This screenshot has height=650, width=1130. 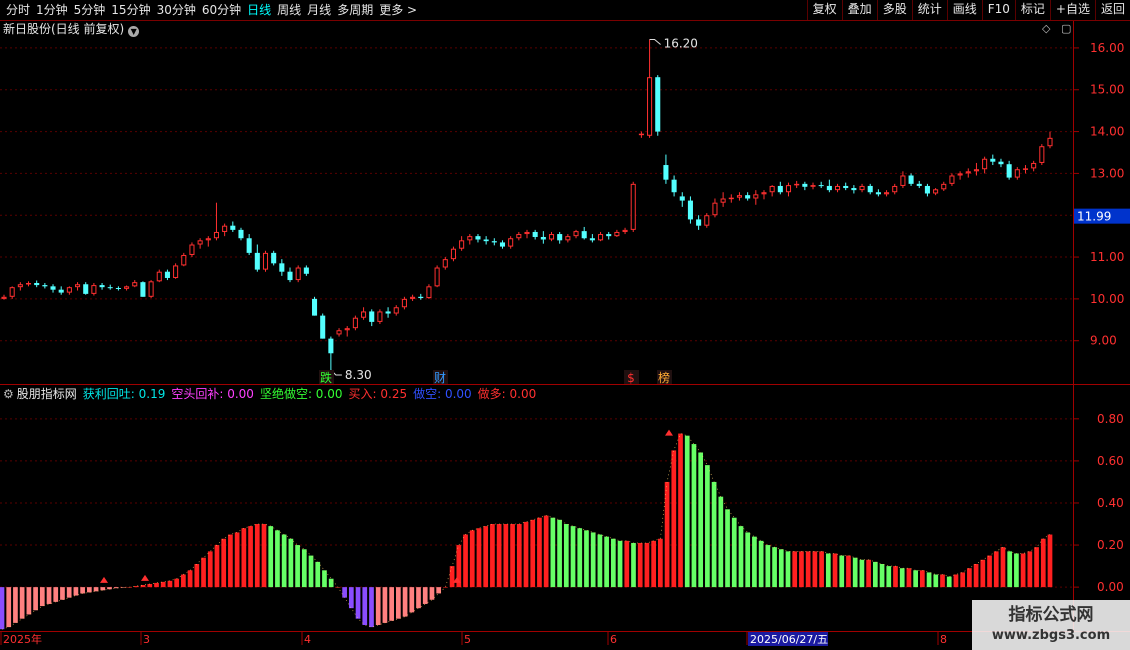 I want to click on indicator-tick-label: 0.40, so click(x=1110, y=503).